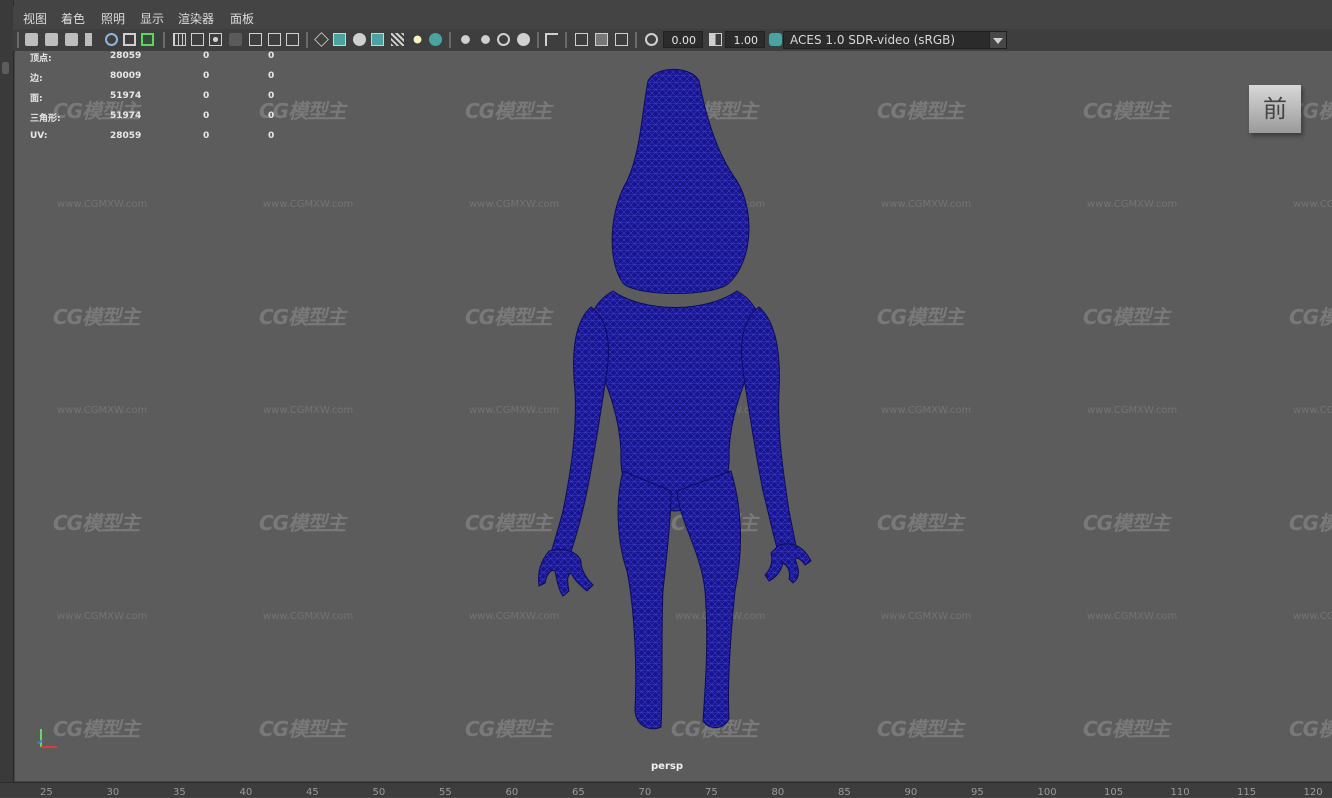 Image resolution: width=1332 pixels, height=798 pixels. I want to click on safe-title-icon, so click(292, 39).